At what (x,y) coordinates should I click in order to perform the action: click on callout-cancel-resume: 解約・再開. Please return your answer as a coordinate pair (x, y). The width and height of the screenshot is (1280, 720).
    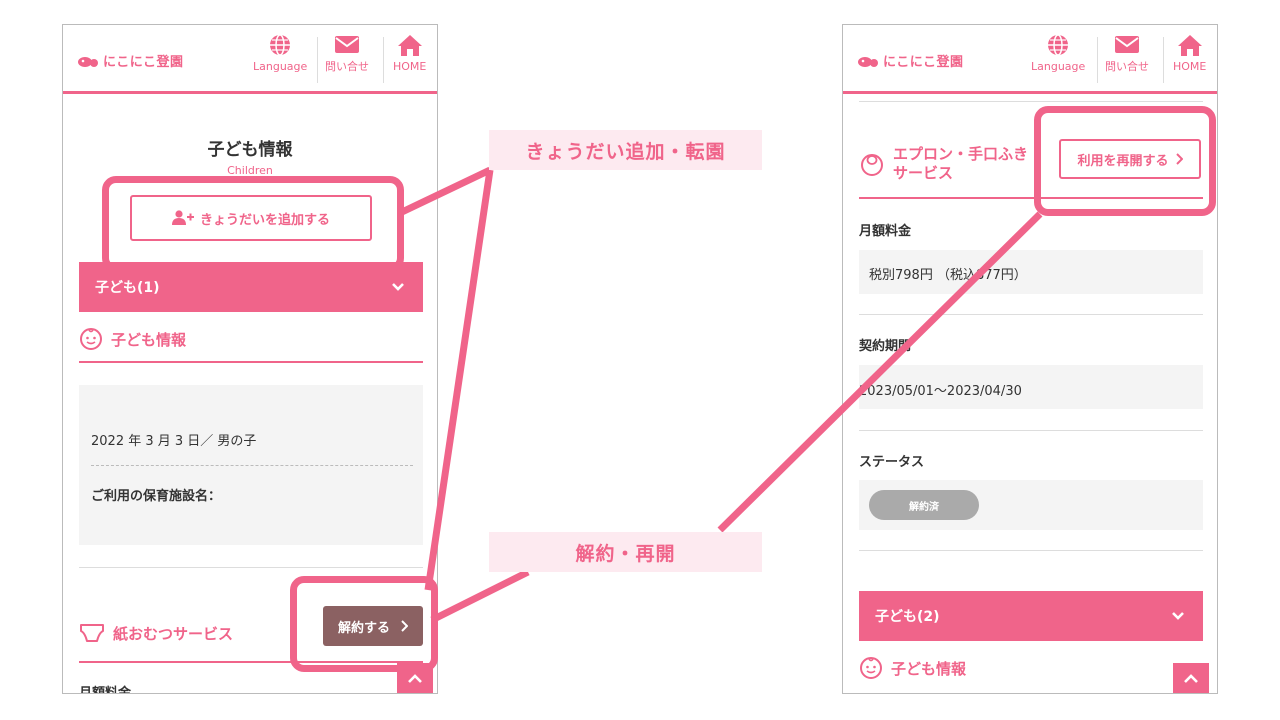
    Looking at the image, I should click on (625, 552).